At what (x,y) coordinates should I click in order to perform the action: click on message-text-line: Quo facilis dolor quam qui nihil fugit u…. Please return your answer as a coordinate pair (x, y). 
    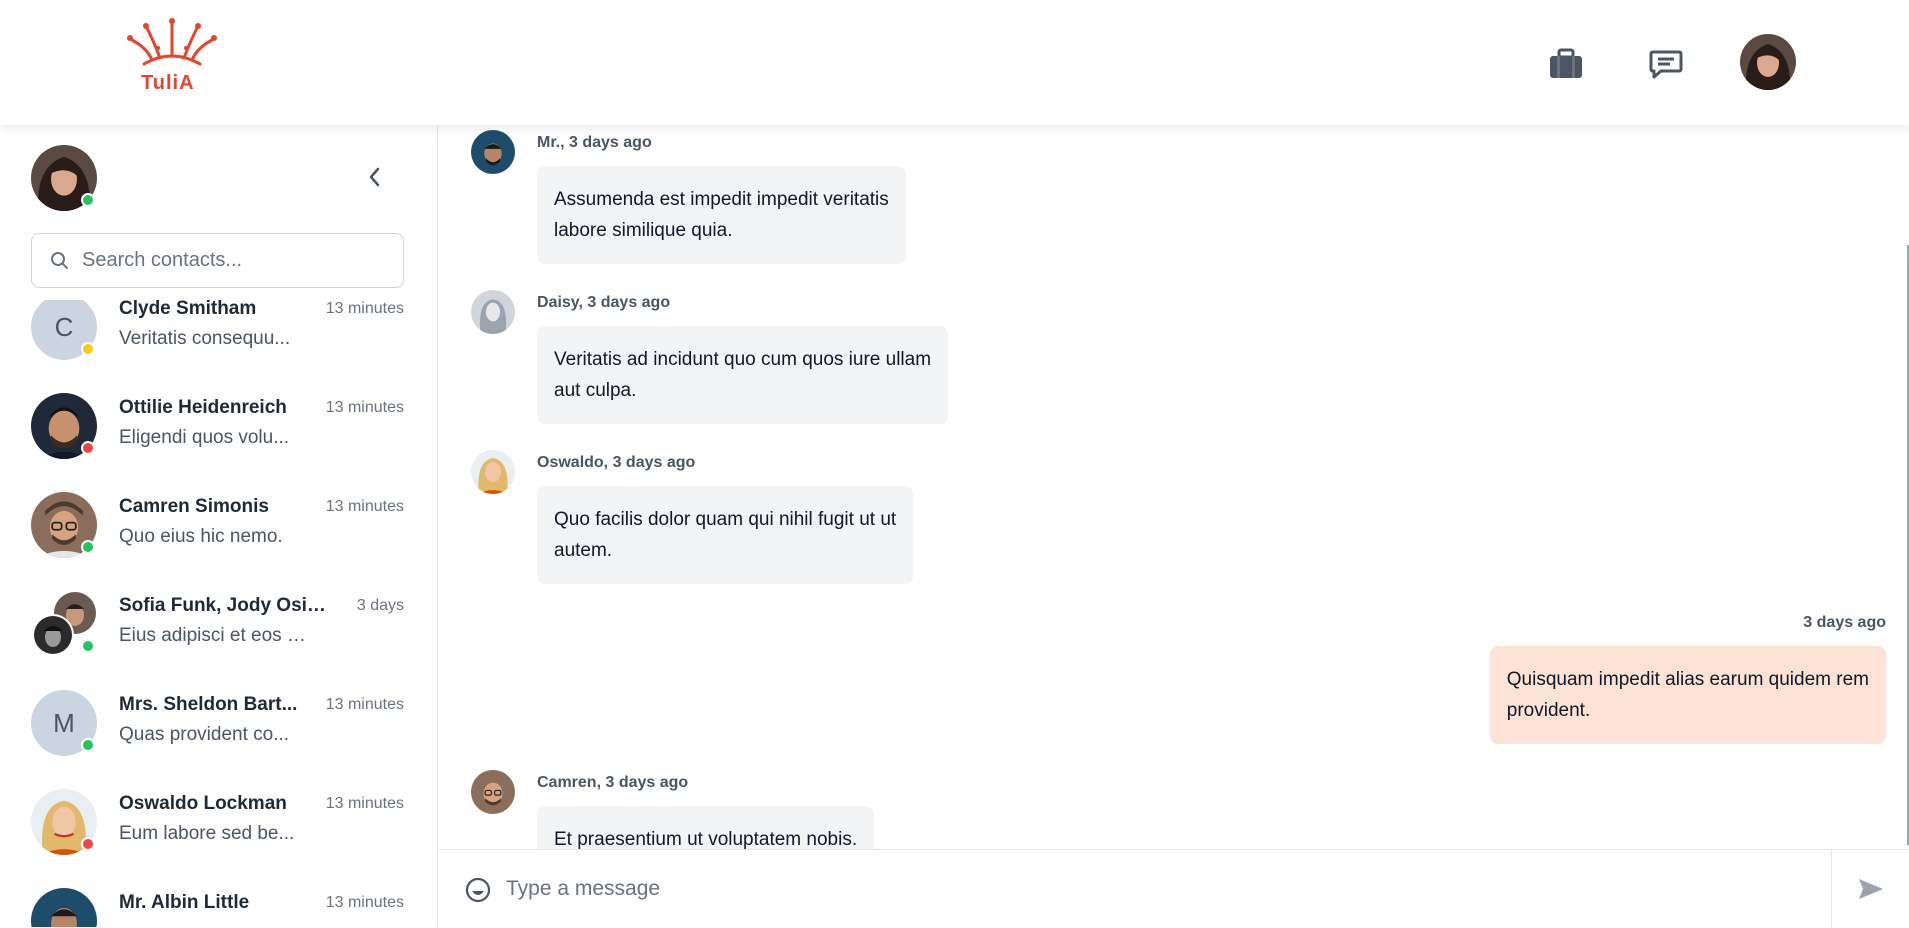
    Looking at the image, I should click on (725, 519).